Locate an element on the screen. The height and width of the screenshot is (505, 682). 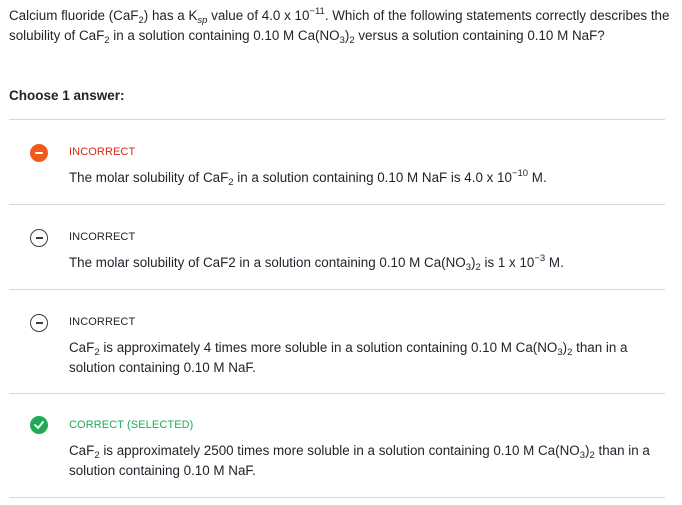
divider is located at coordinates (337, 497).